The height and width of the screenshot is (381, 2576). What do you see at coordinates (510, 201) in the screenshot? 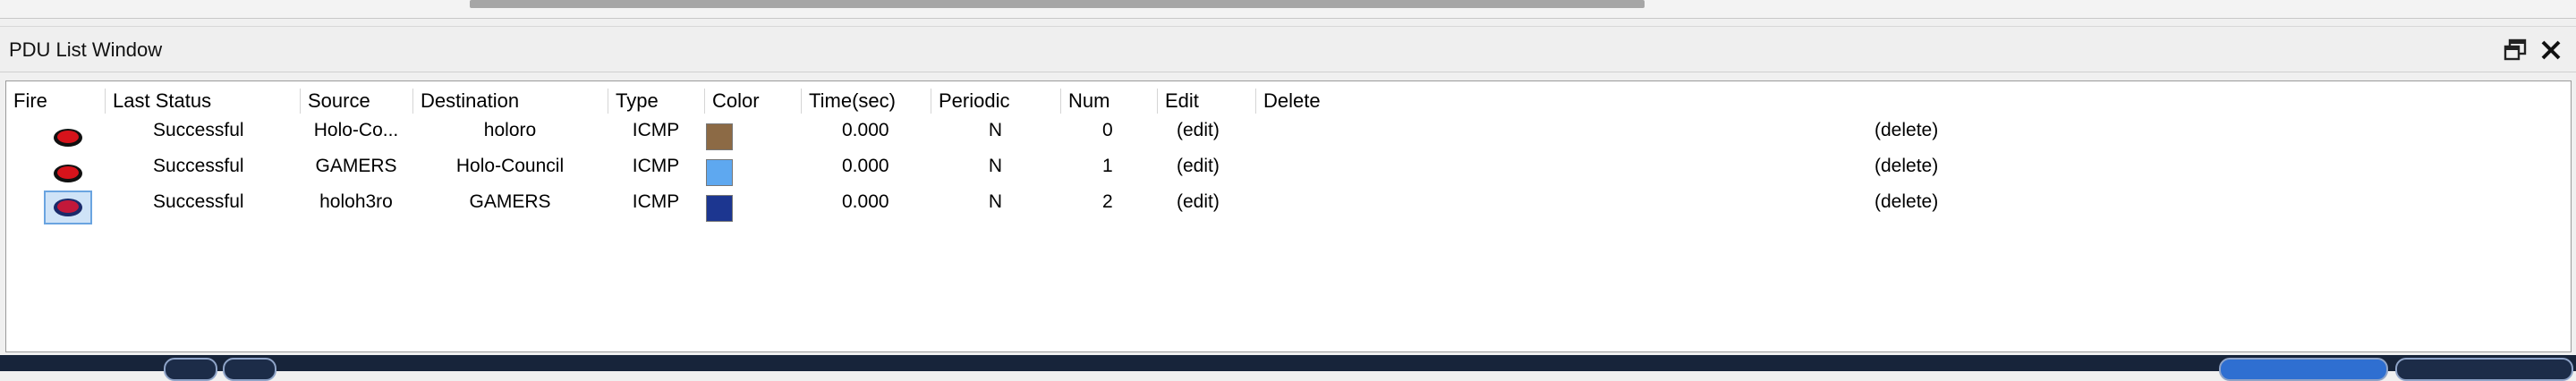
I see `destination-cell: GAMERS` at bounding box center [510, 201].